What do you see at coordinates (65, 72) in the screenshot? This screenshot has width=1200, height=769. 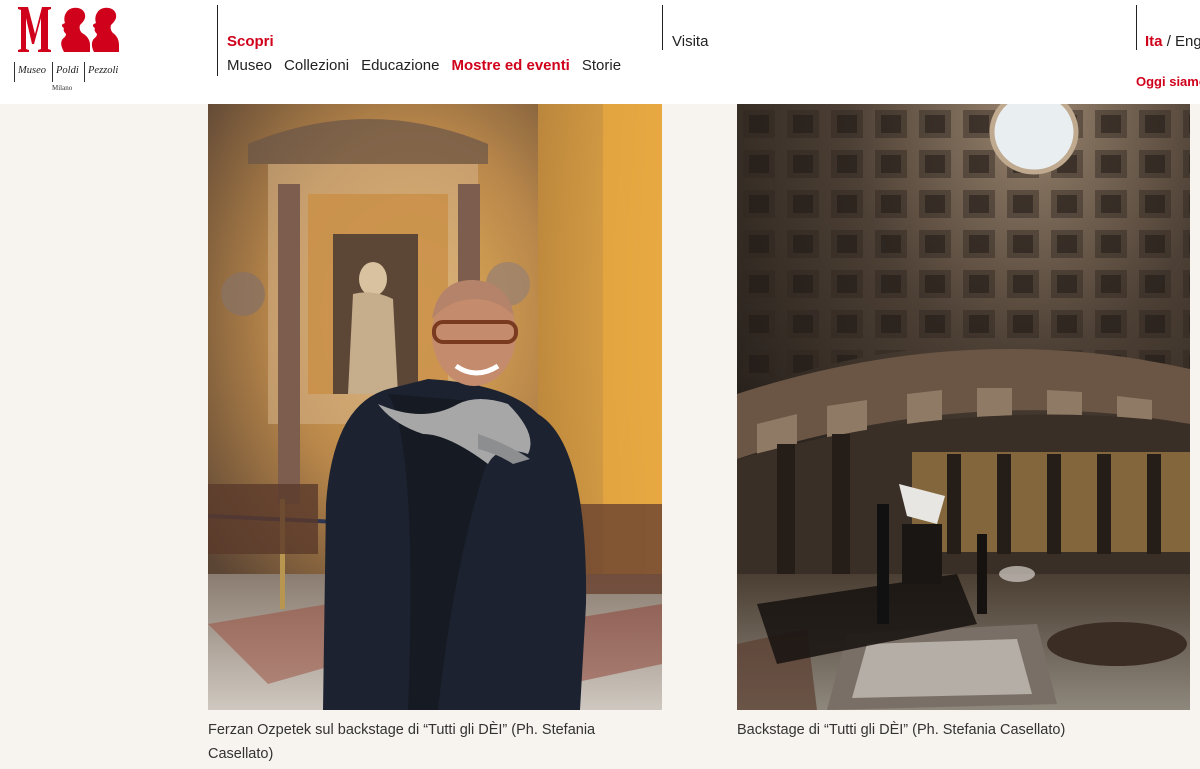 I see `logo-word-poldi: Poldi` at bounding box center [65, 72].